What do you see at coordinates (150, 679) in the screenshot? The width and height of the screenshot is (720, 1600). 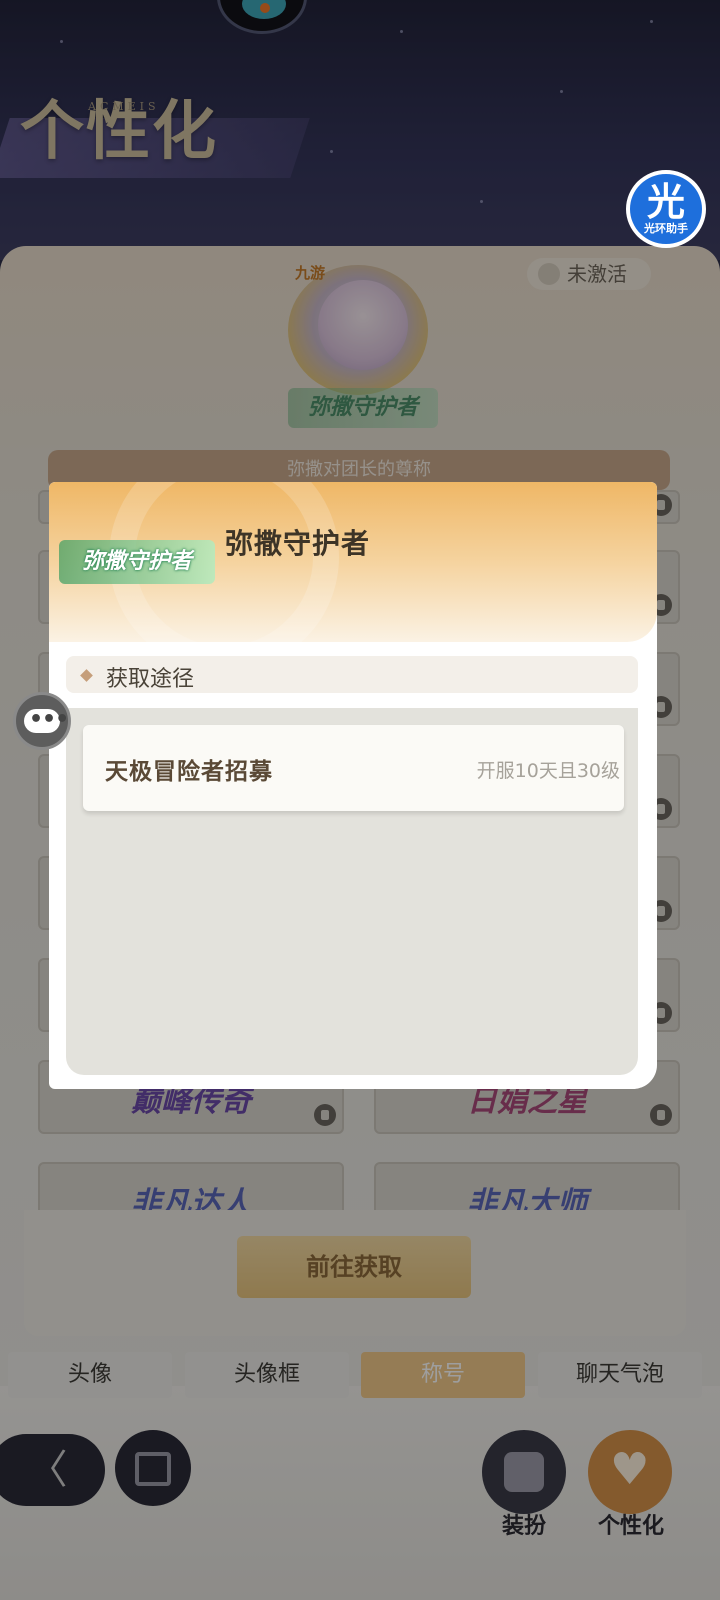 I see `obtain-section-label: 获取途径` at bounding box center [150, 679].